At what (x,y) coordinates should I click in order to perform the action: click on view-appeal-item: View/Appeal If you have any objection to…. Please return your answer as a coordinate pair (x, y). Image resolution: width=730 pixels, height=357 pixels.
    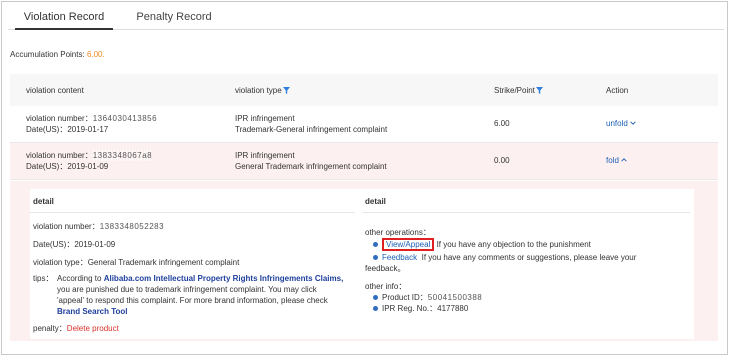
    Looking at the image, I should click on (482, 244).